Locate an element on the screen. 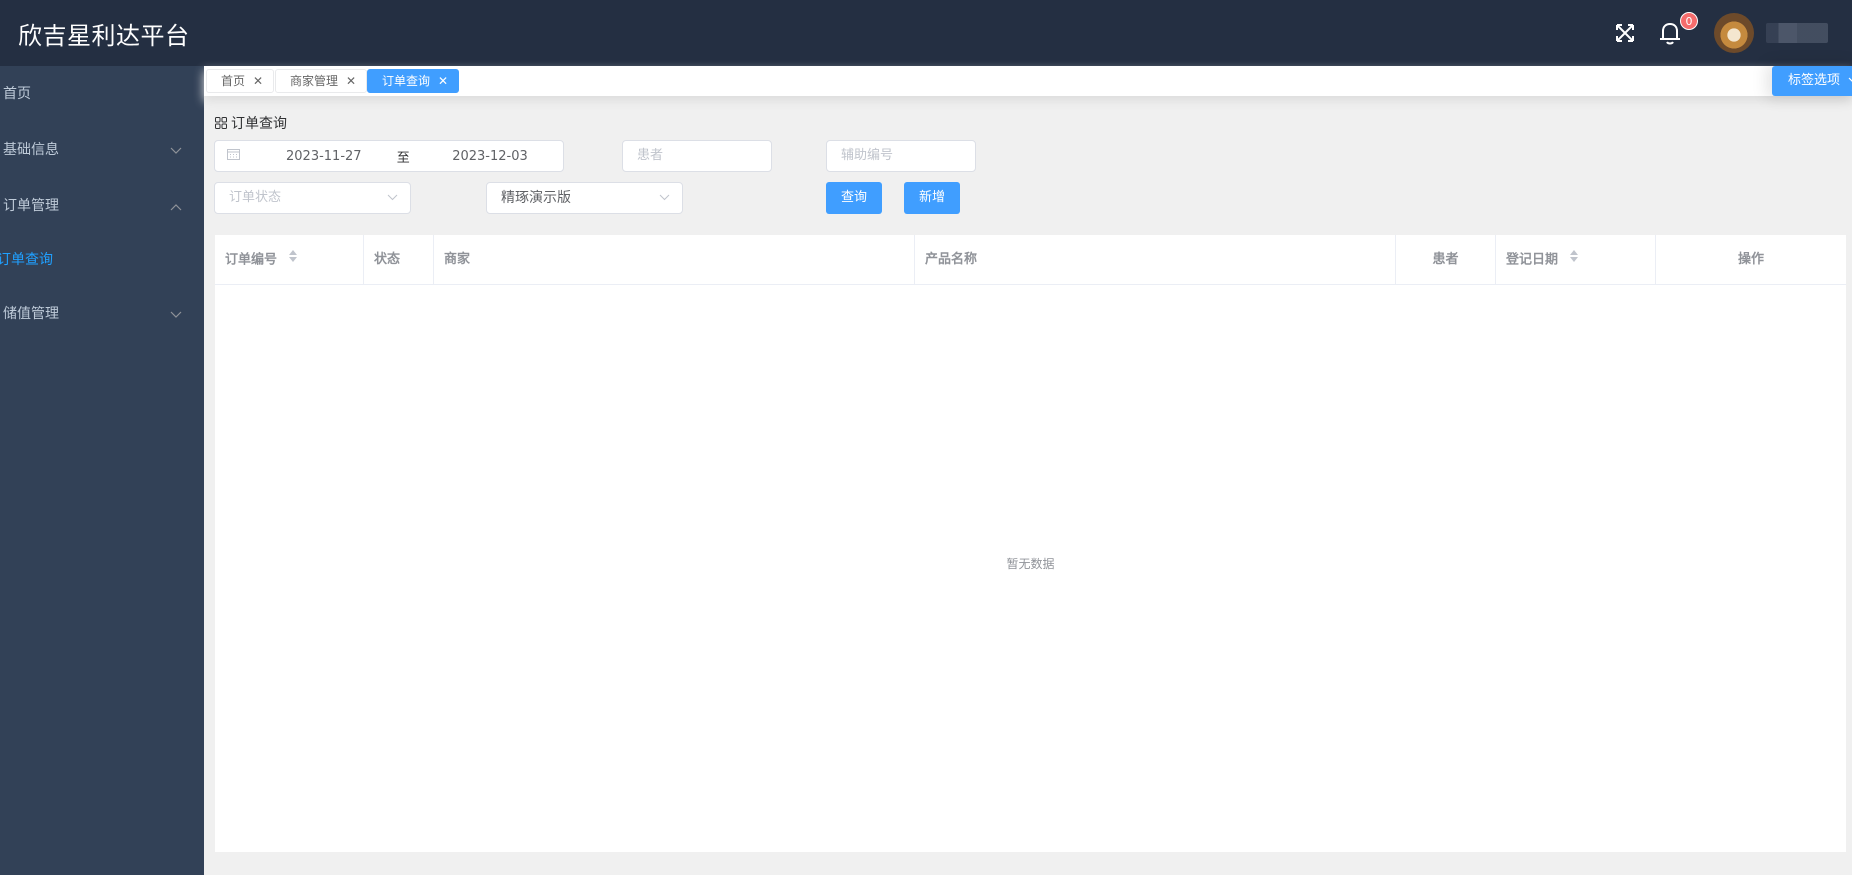 The width and height of the screenshot is (1852, 875). notification-badge: 0 is located at coordinates (1689, 21).